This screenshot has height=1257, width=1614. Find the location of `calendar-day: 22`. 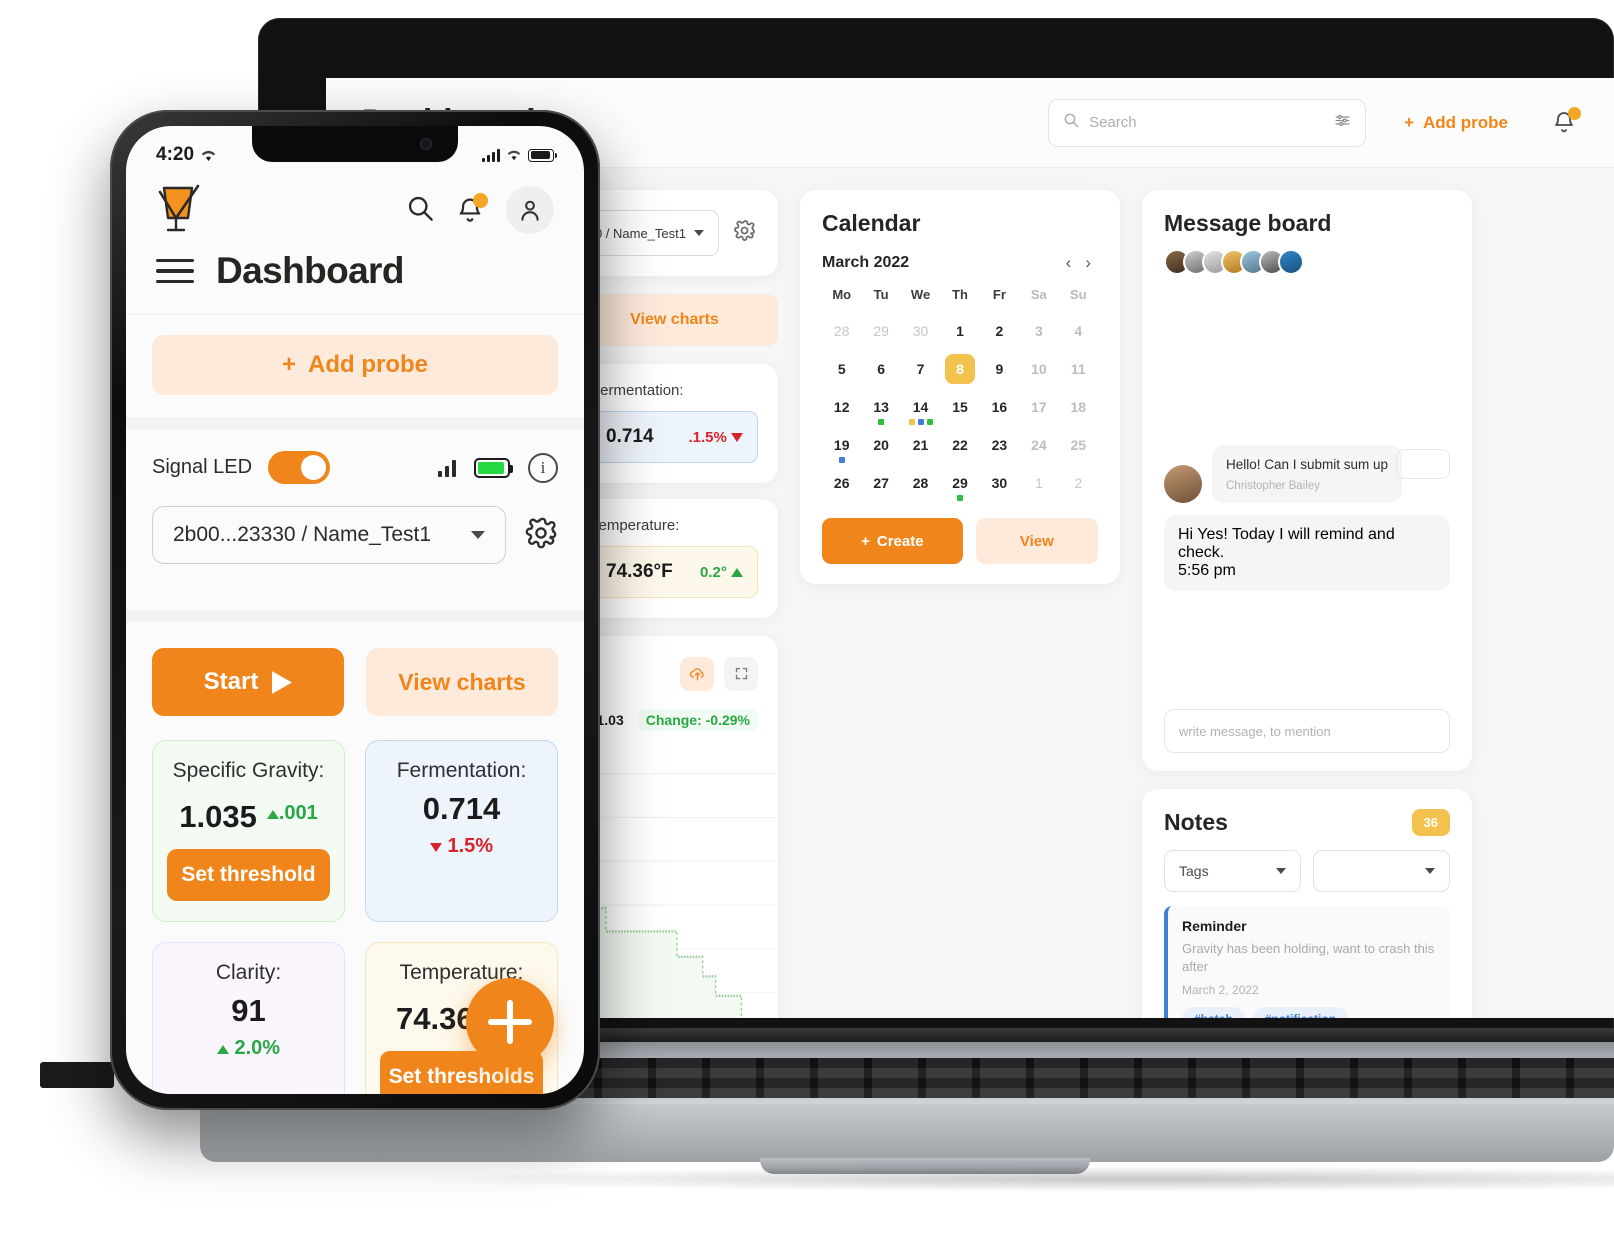

calendar-day: 22 is located at coordinates (959, 445).